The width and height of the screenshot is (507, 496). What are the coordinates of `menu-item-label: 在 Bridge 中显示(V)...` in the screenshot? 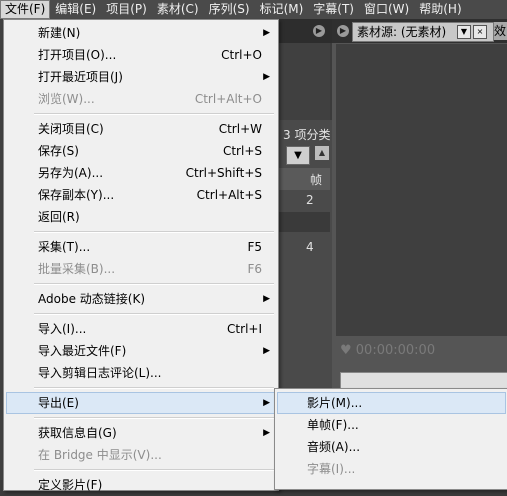 It's located at (100, 455).